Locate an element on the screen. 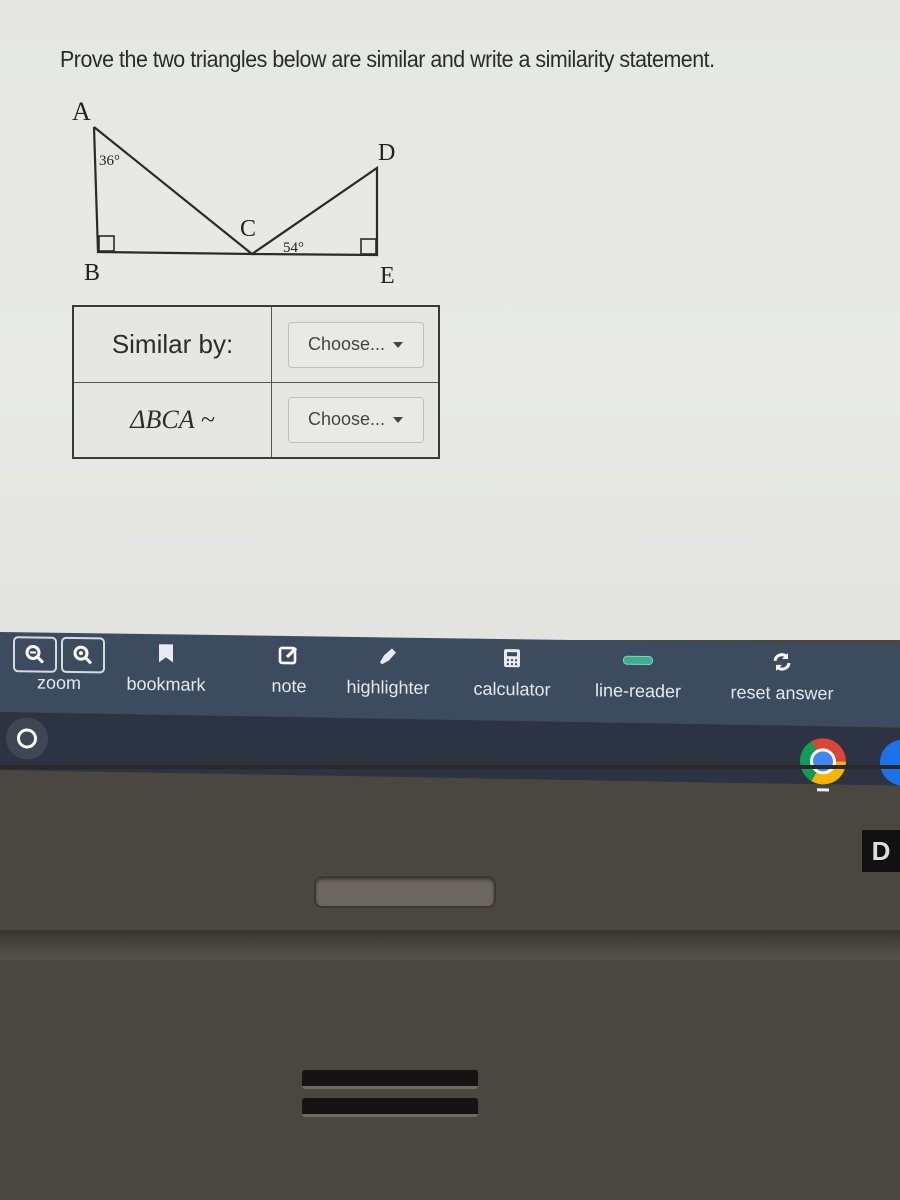 Image resolution: width=900 pixels, height=1200 pixels. vertex-e: E is located at coordinates (387, 276).